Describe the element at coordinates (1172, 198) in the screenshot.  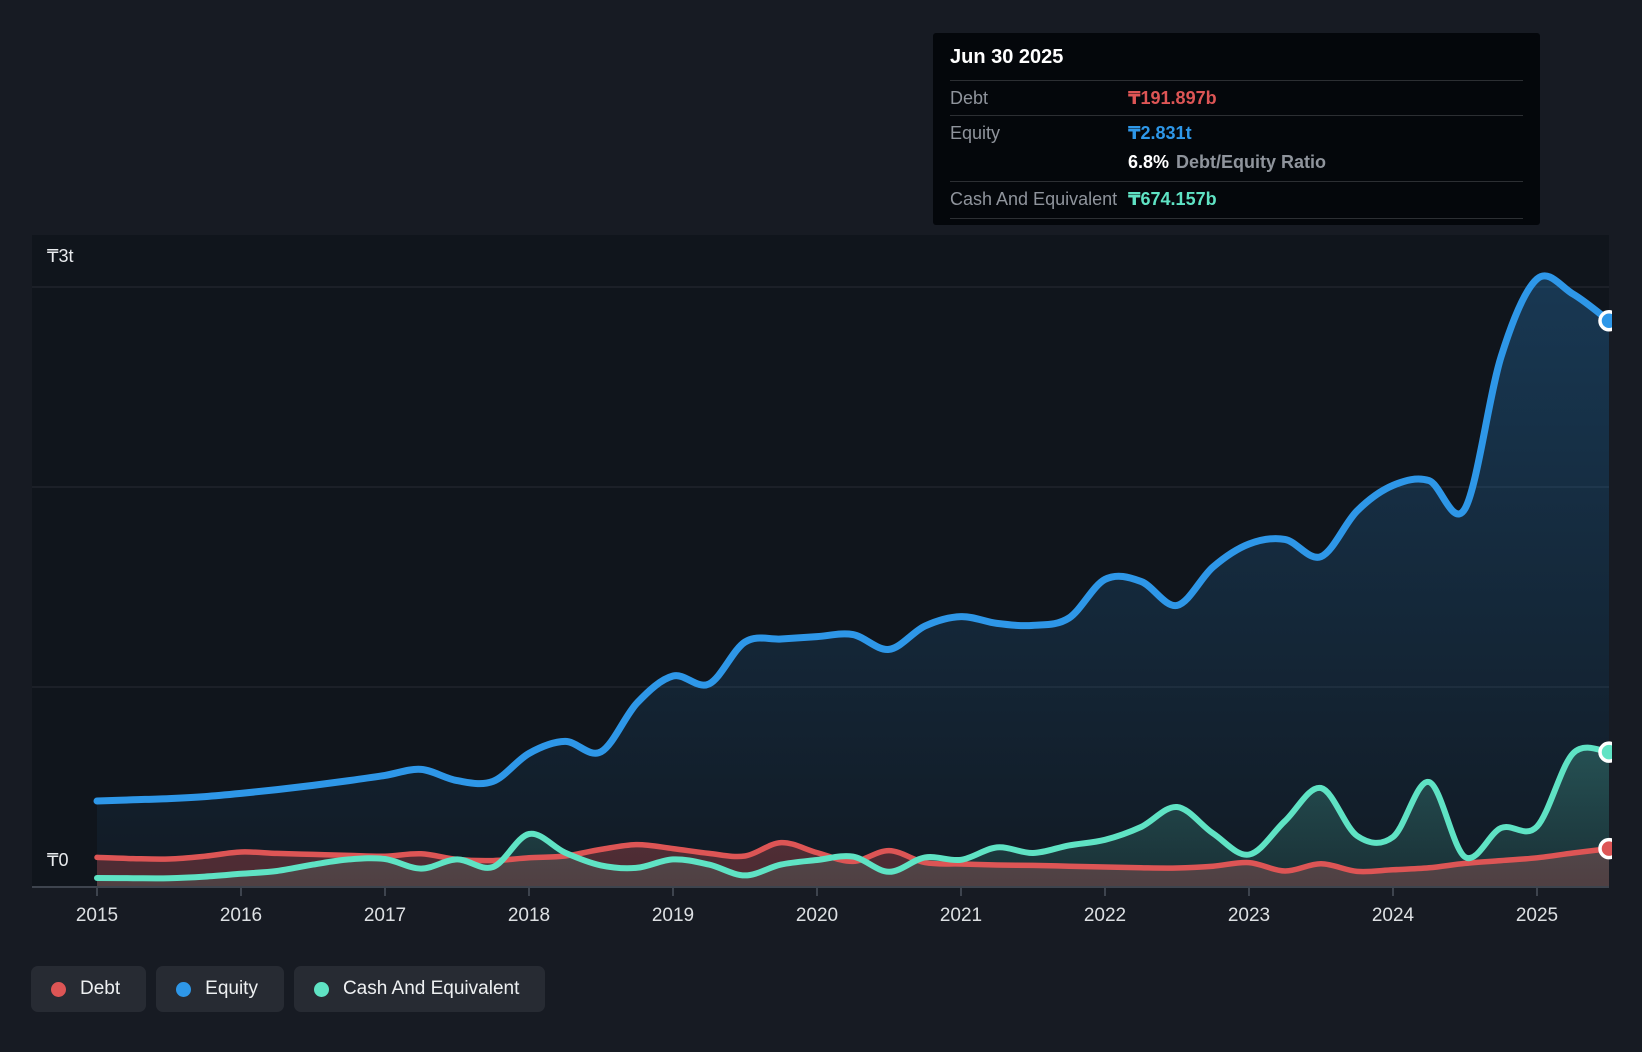
I see `tooltip-cash-value: ₸674.157b` at that location.